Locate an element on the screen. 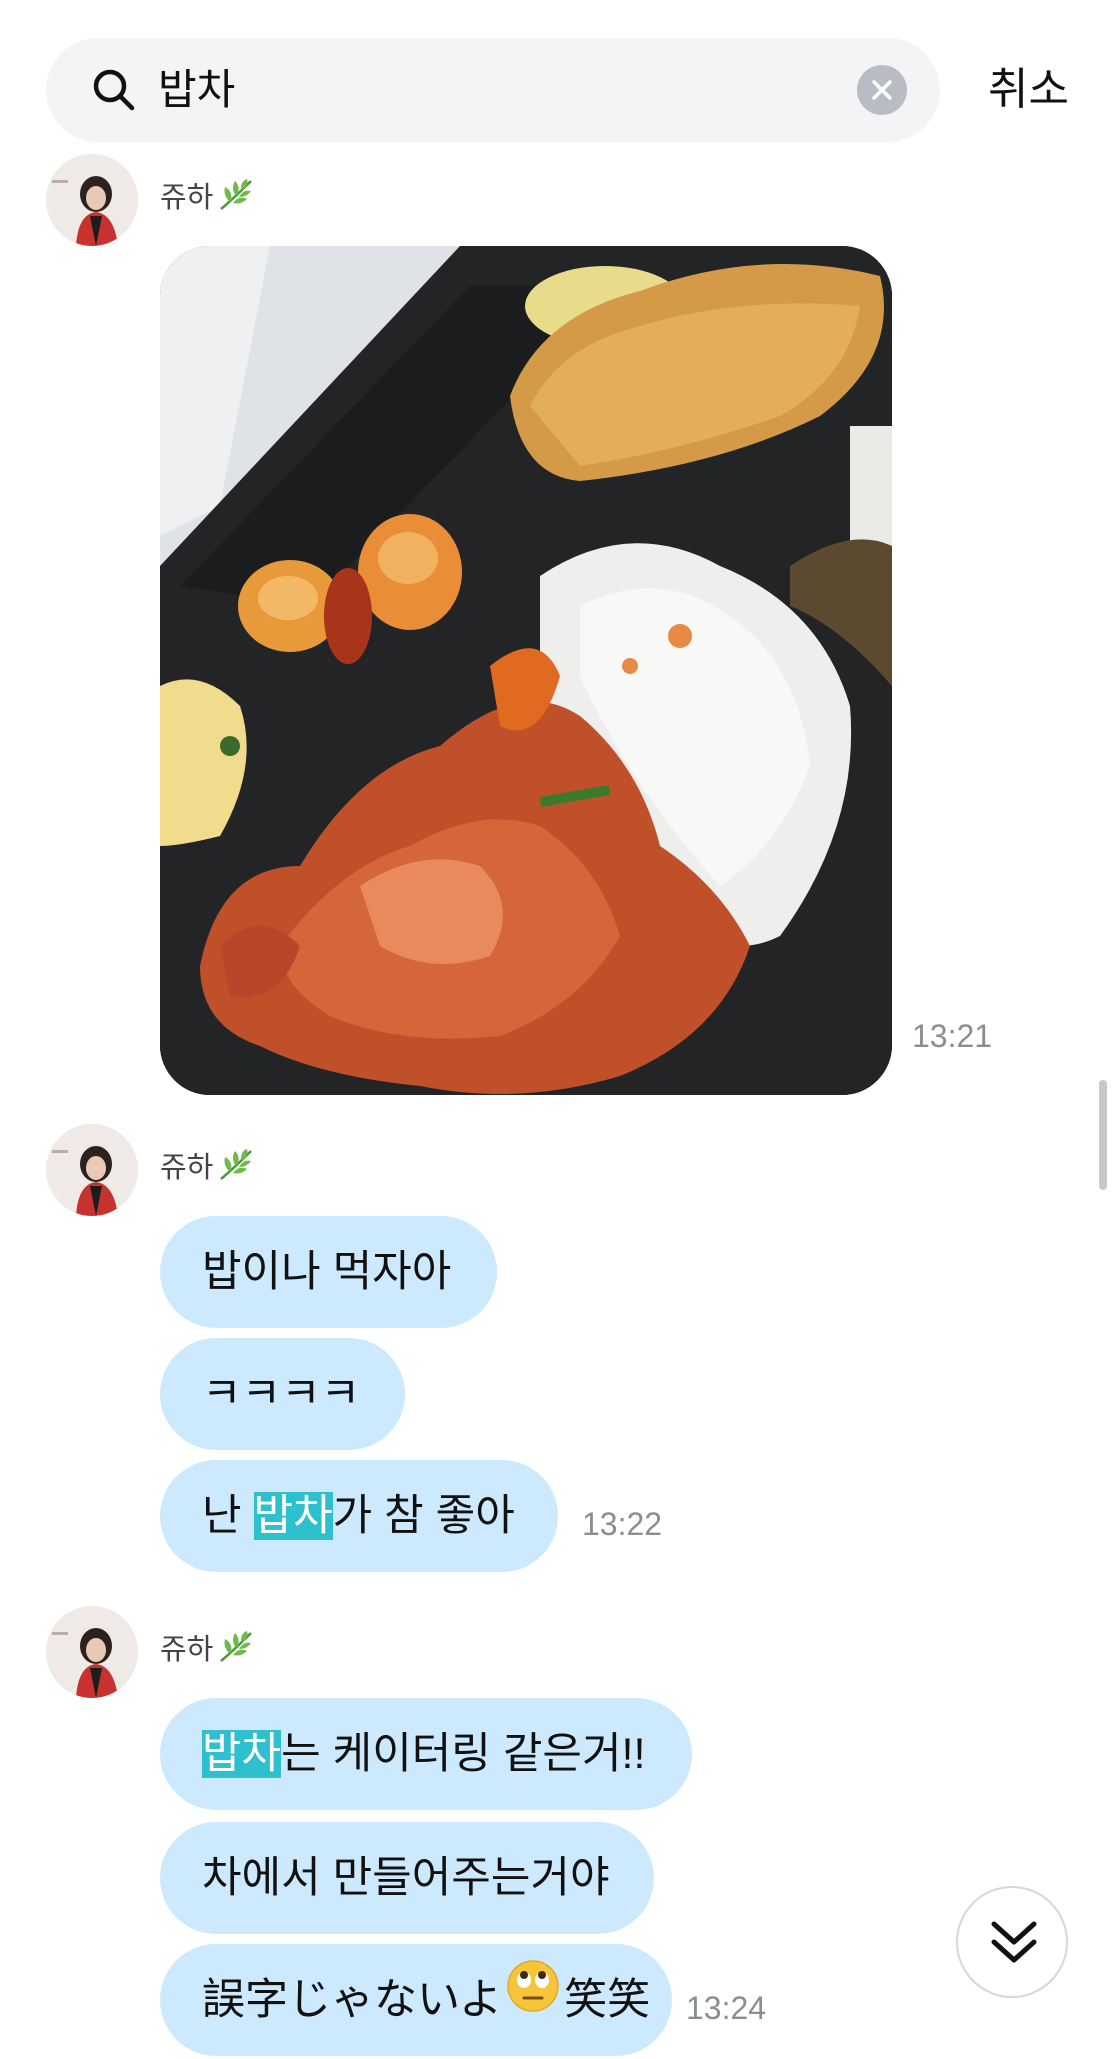  clear-icon is located at coordinates (882, 90).